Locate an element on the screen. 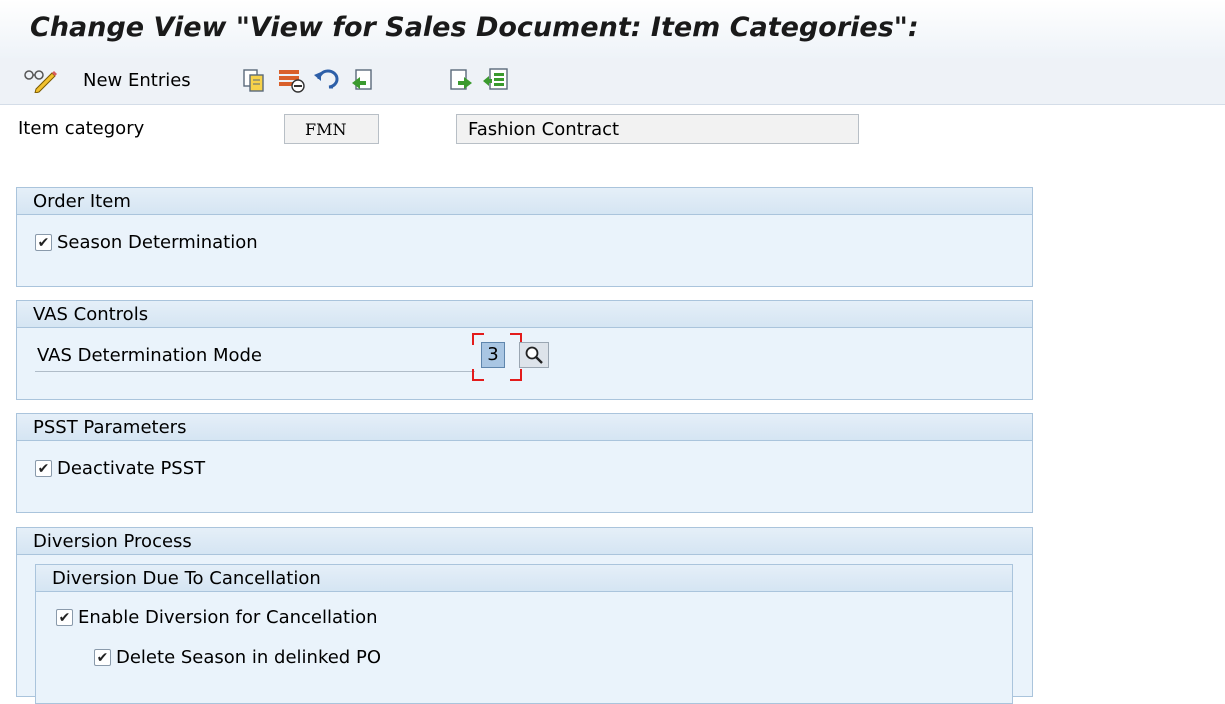 Image resolution: width=1225 pixels, height=704 pixels. value-help-button is located at coordinates (534, 355).